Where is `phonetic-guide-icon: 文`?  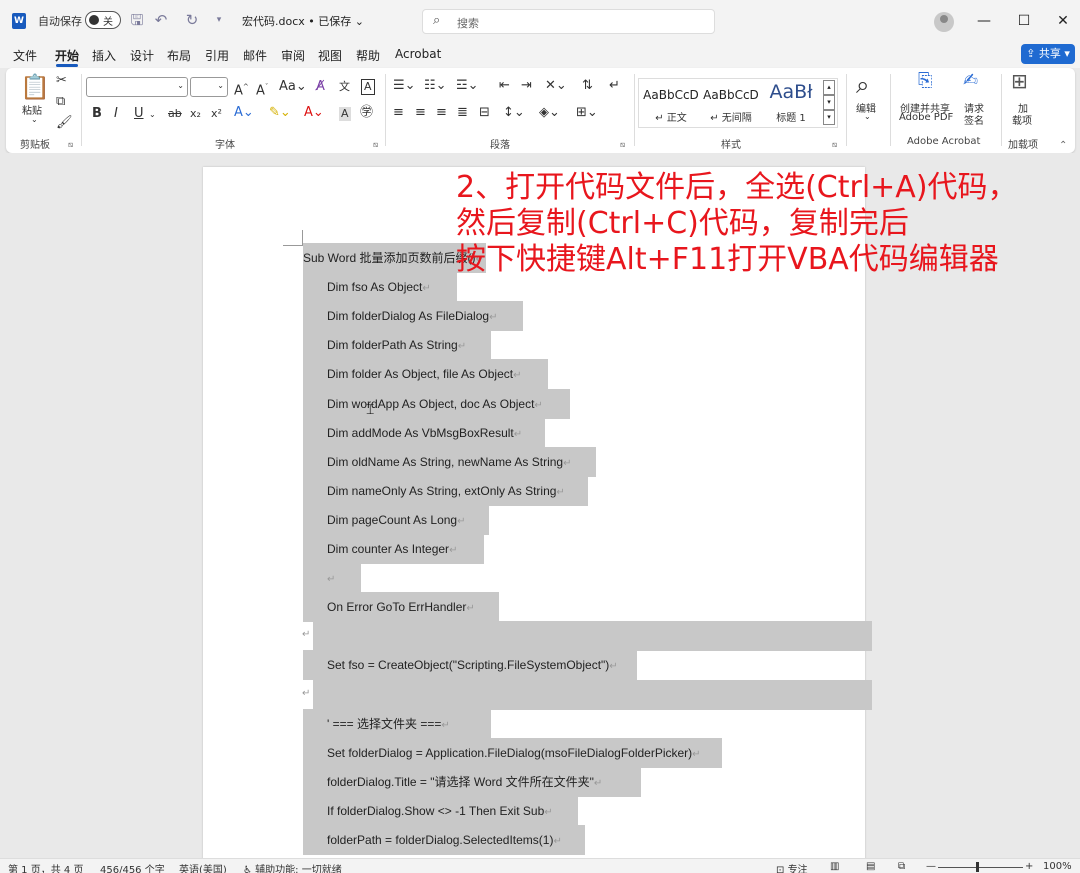 phonetic-guide-icon: 文 is located at coordinates (344, 87).